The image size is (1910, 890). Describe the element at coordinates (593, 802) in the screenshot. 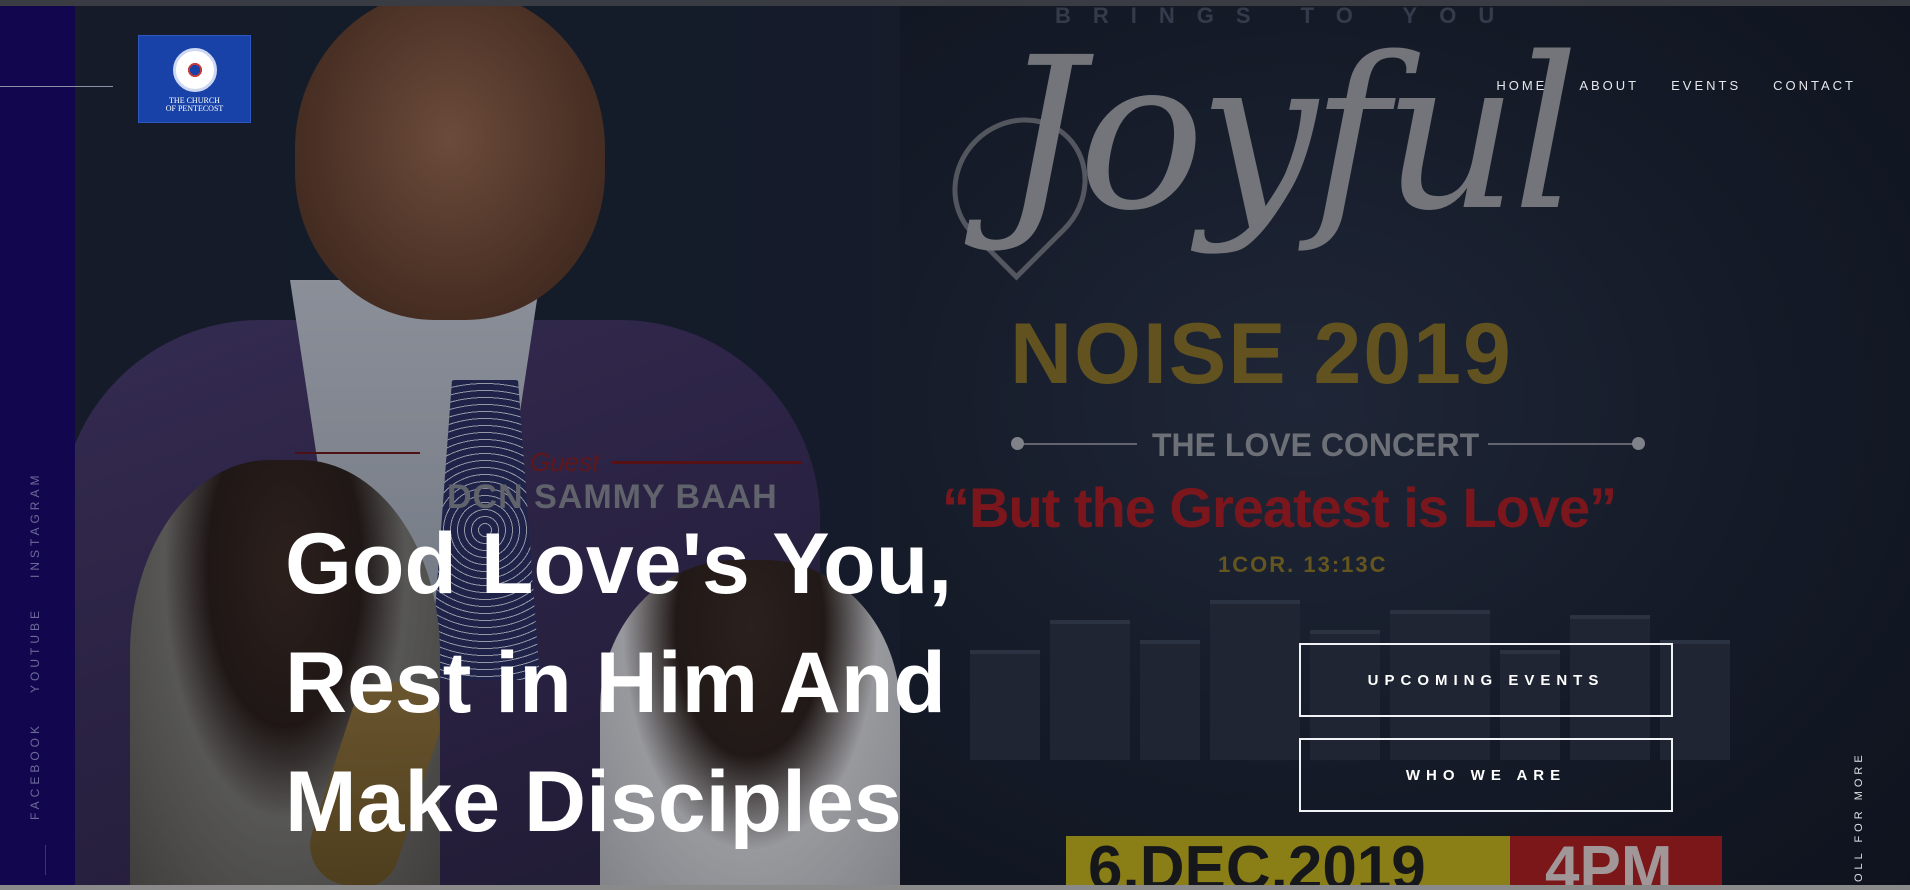

I see `headline-line: Make Disciples` at that location.